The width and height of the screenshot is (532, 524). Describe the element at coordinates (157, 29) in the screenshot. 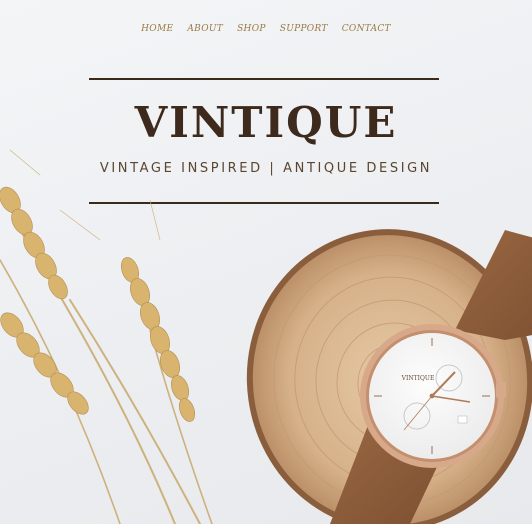

I see `nav-home-link: HOME` at that location.